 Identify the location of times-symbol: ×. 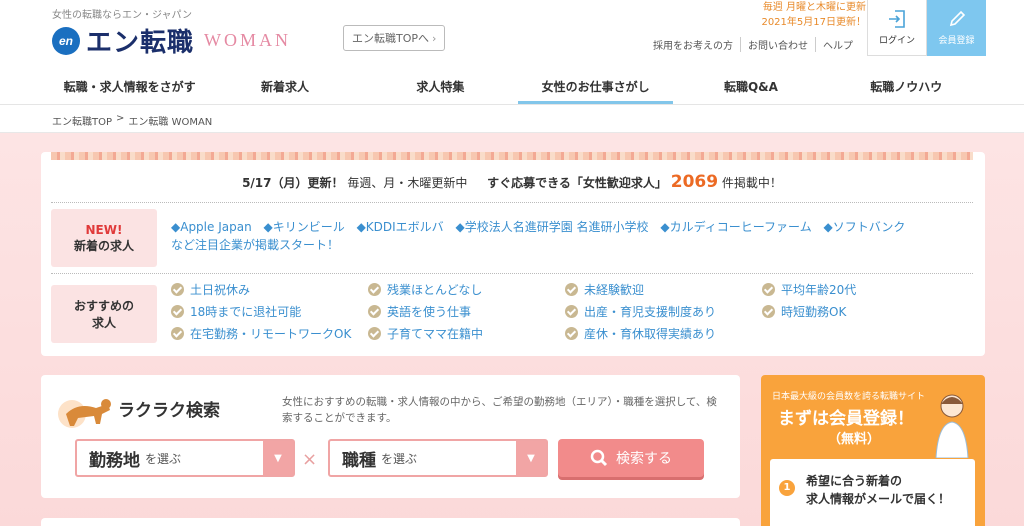
(310, 459).